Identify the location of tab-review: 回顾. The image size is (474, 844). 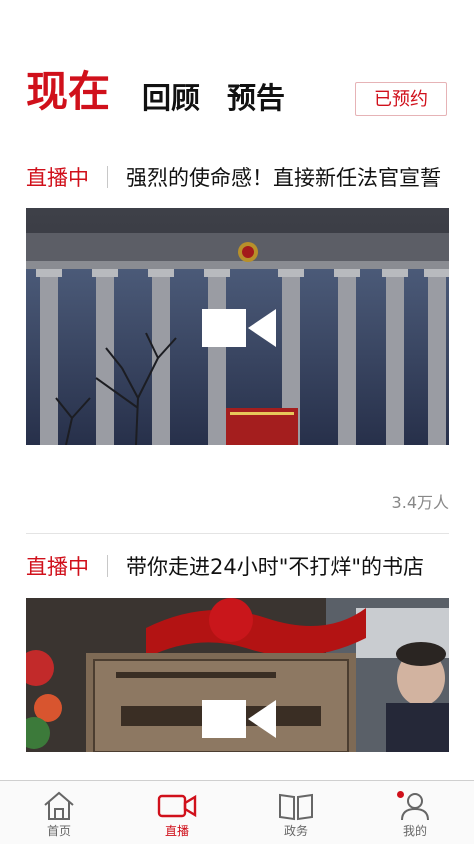
(171, 98).